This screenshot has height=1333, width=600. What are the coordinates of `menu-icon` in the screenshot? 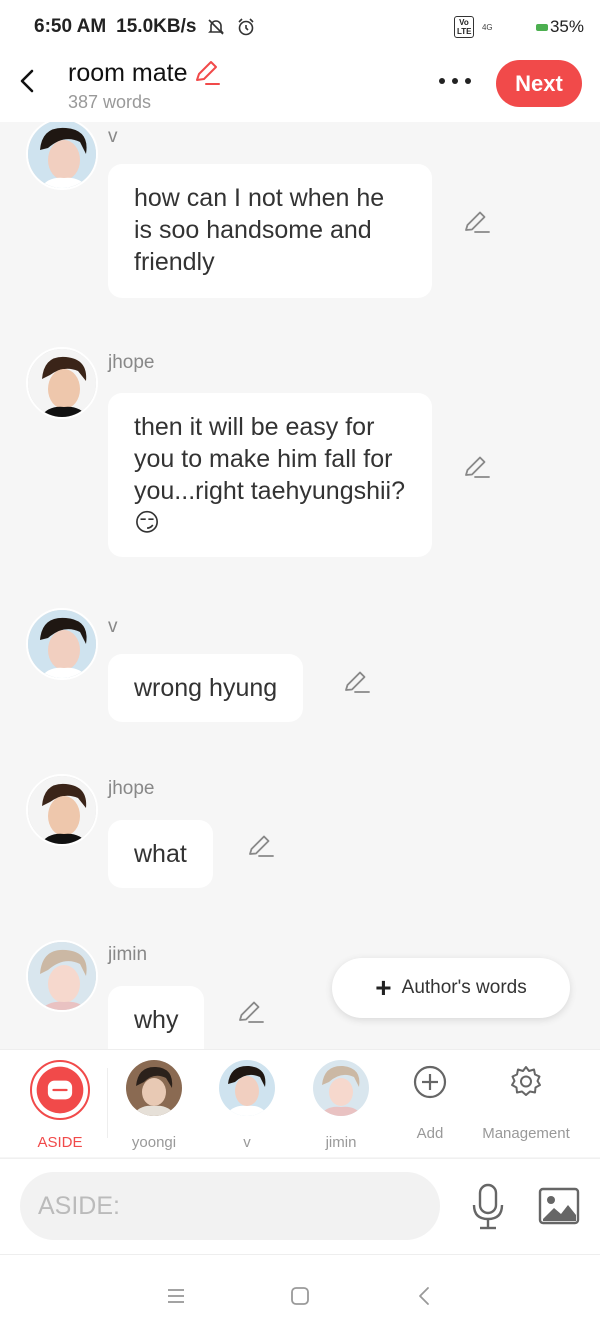 It's located at (176, 1296).